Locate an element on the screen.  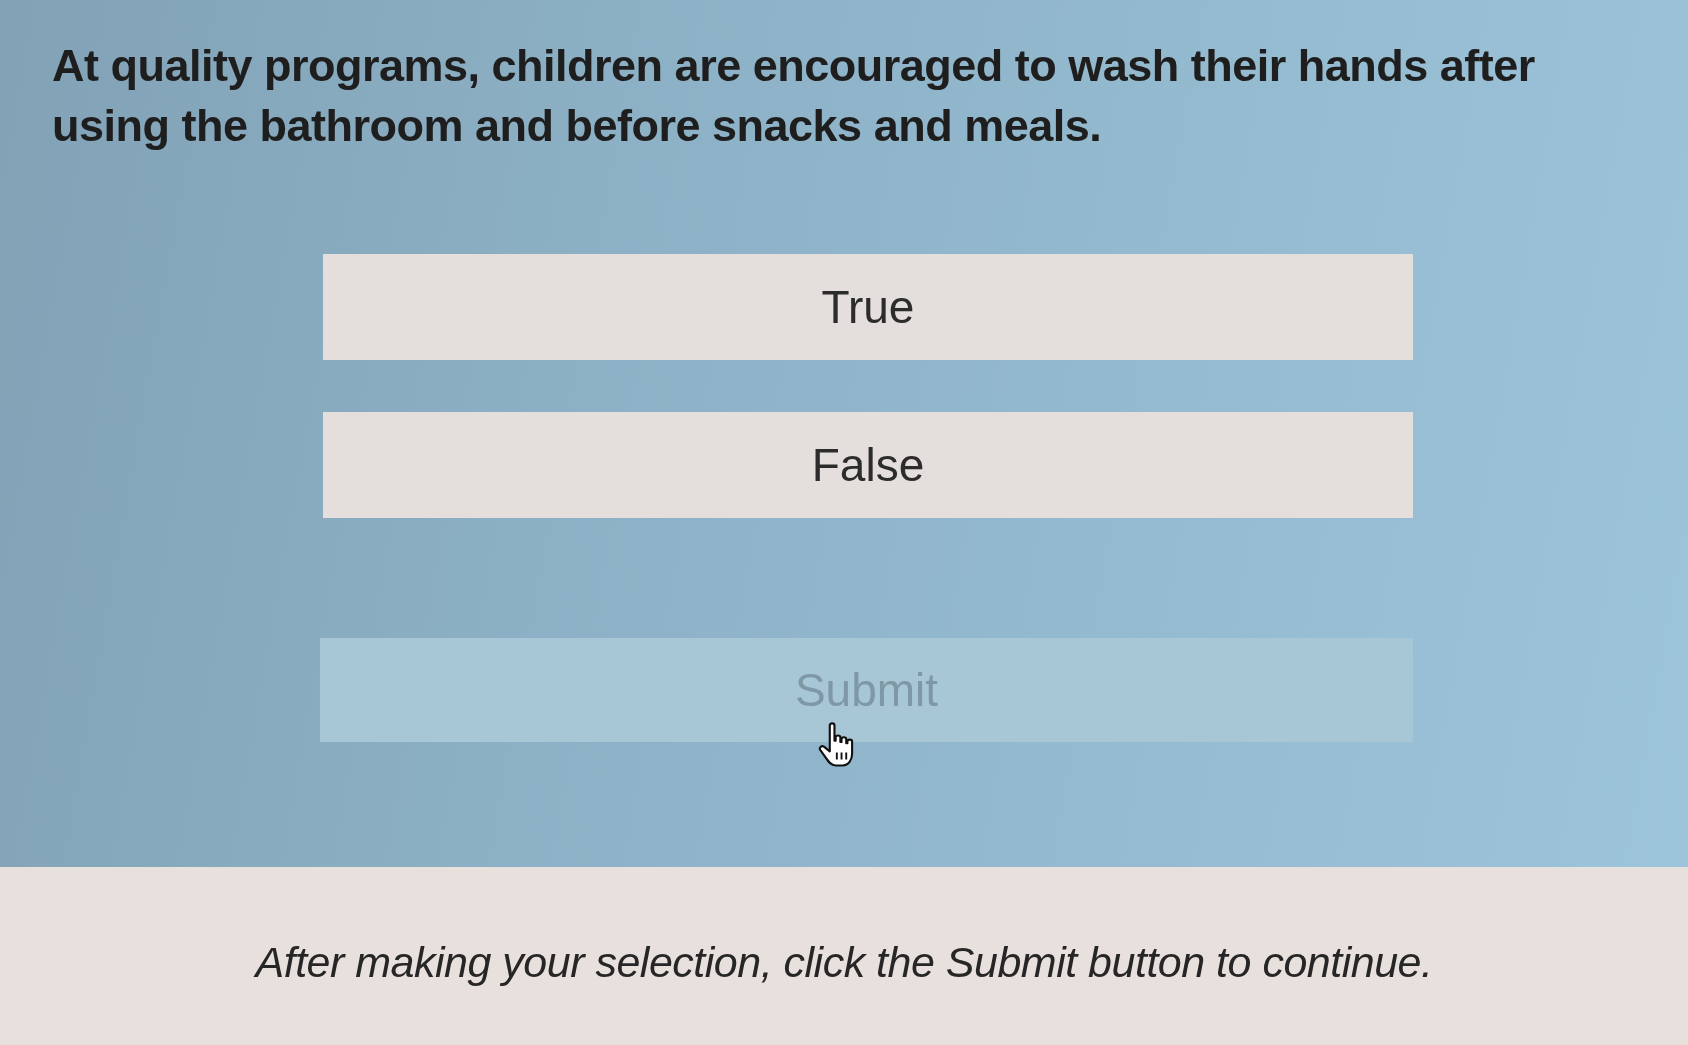
answer-option: False is located at coordinates (868, 465).